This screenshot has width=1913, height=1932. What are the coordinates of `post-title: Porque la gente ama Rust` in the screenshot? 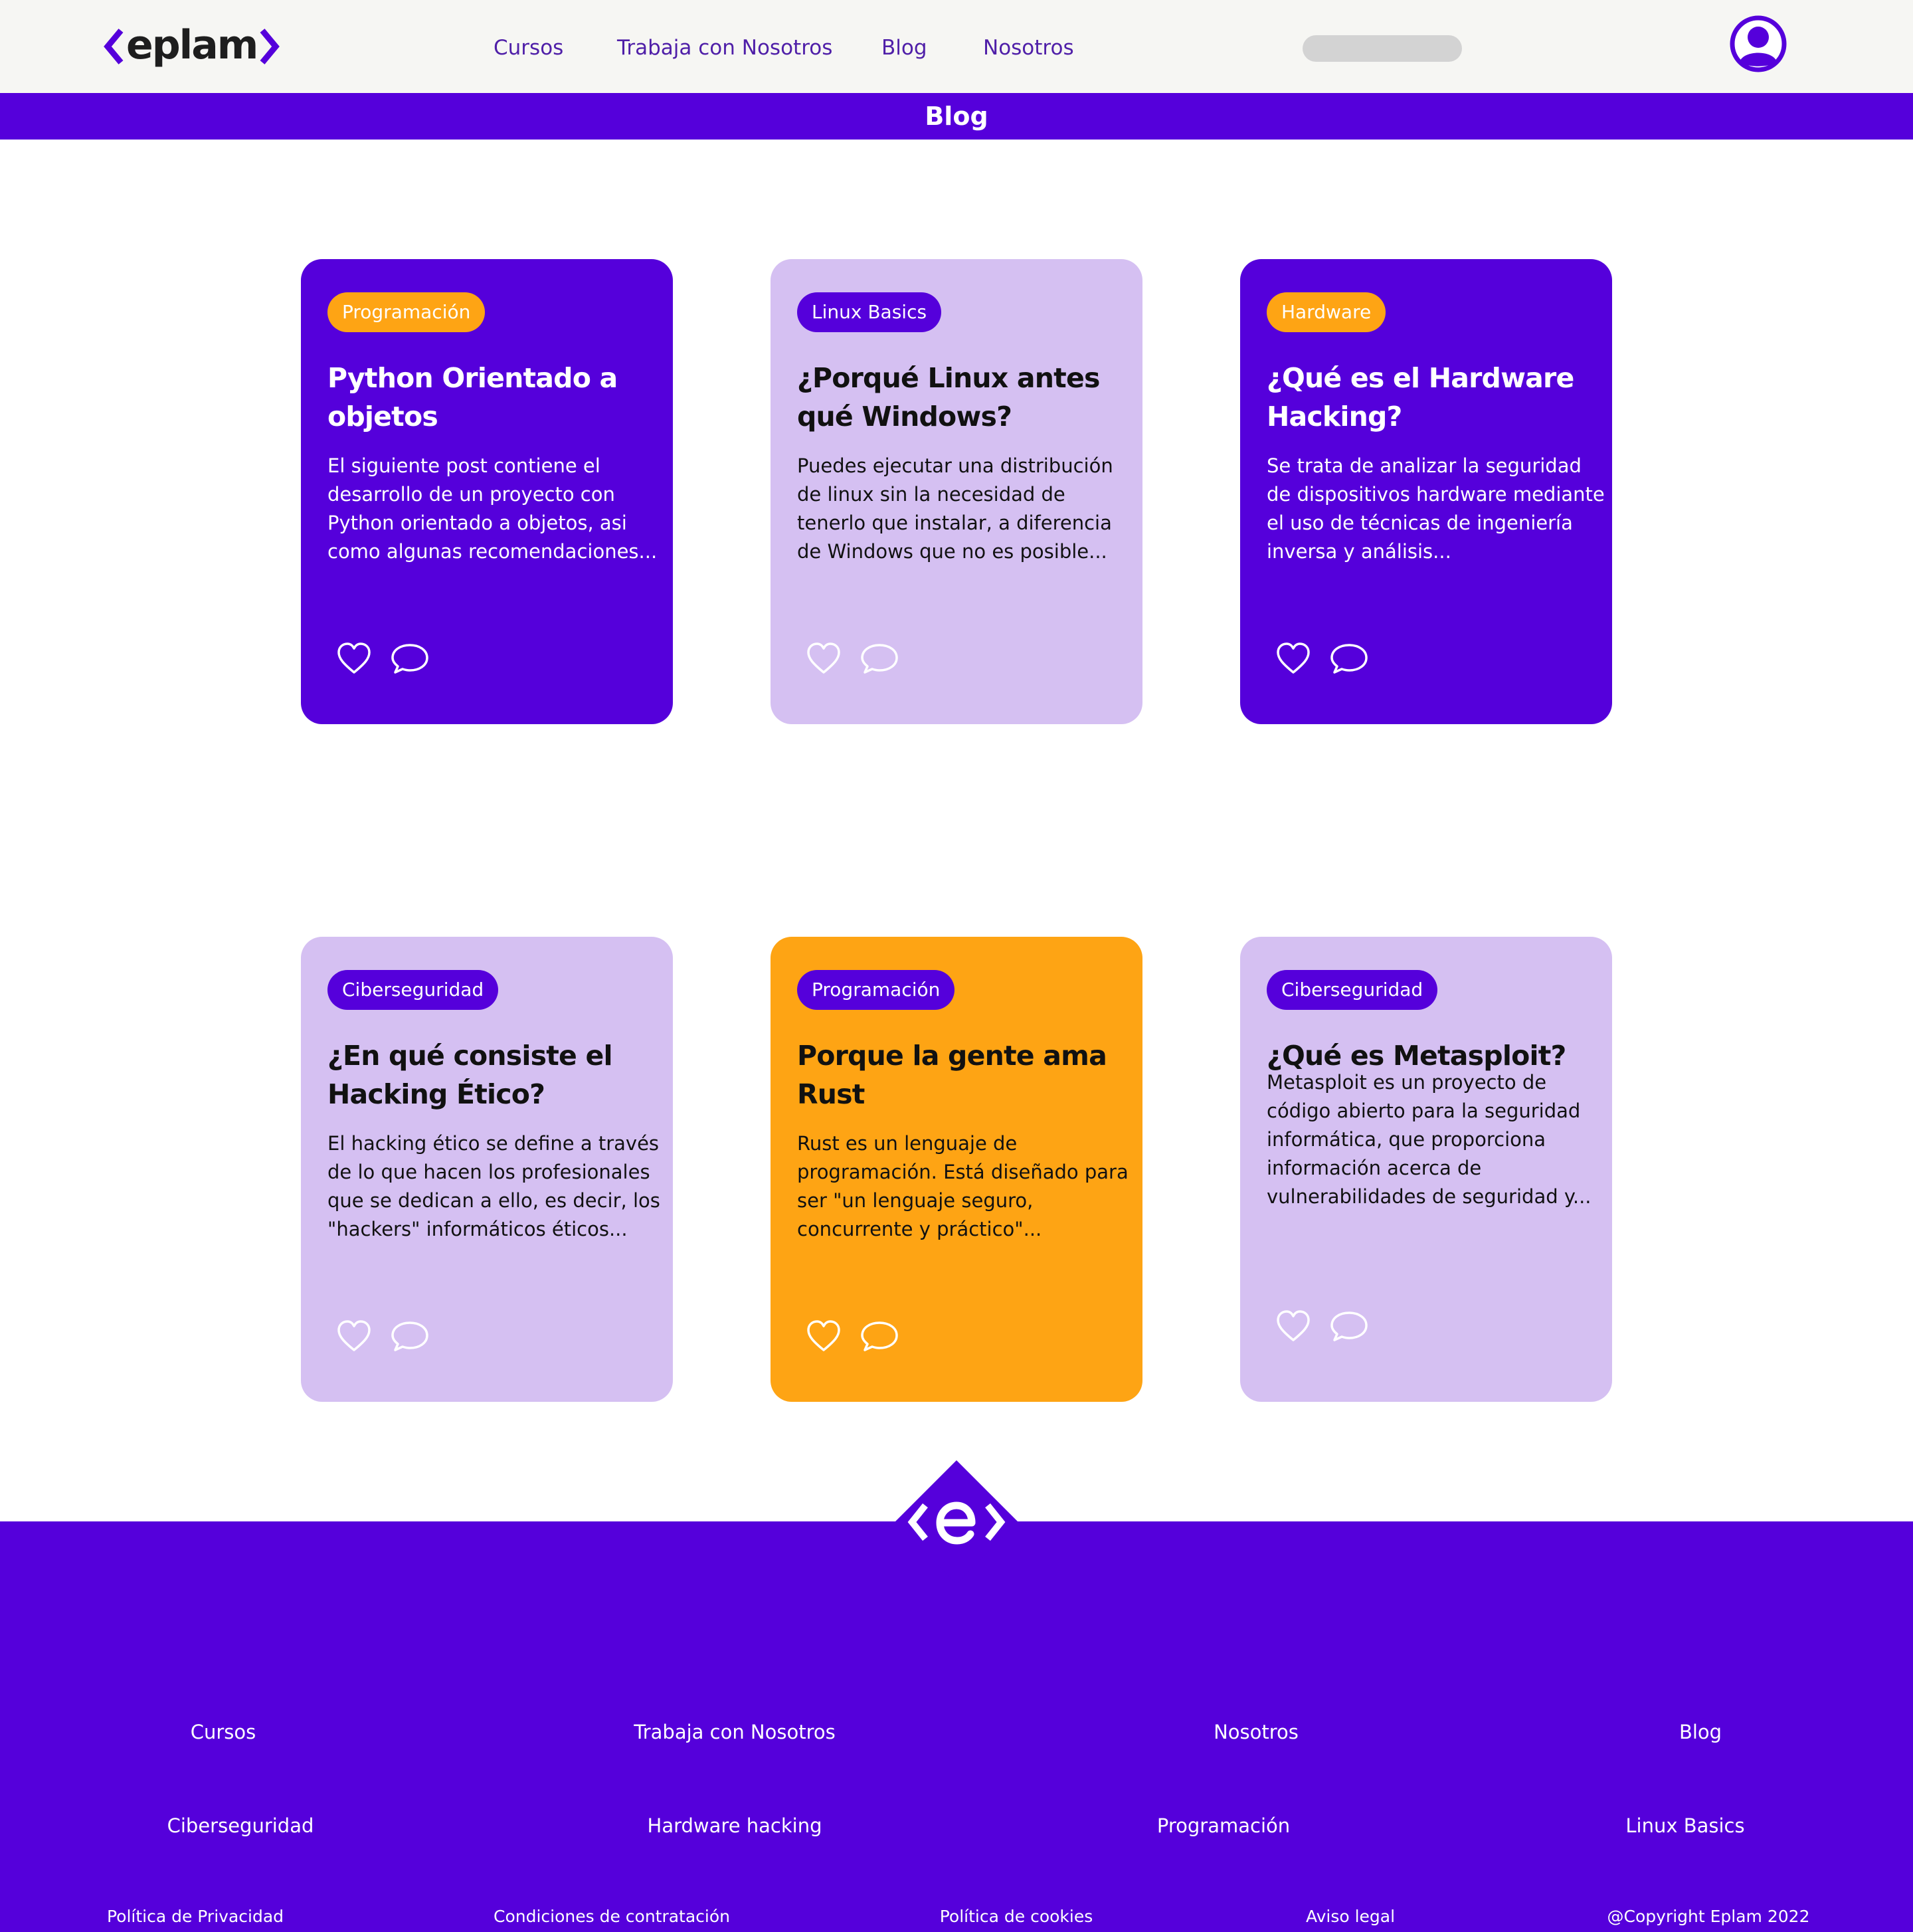 It's located at (963, 1074).